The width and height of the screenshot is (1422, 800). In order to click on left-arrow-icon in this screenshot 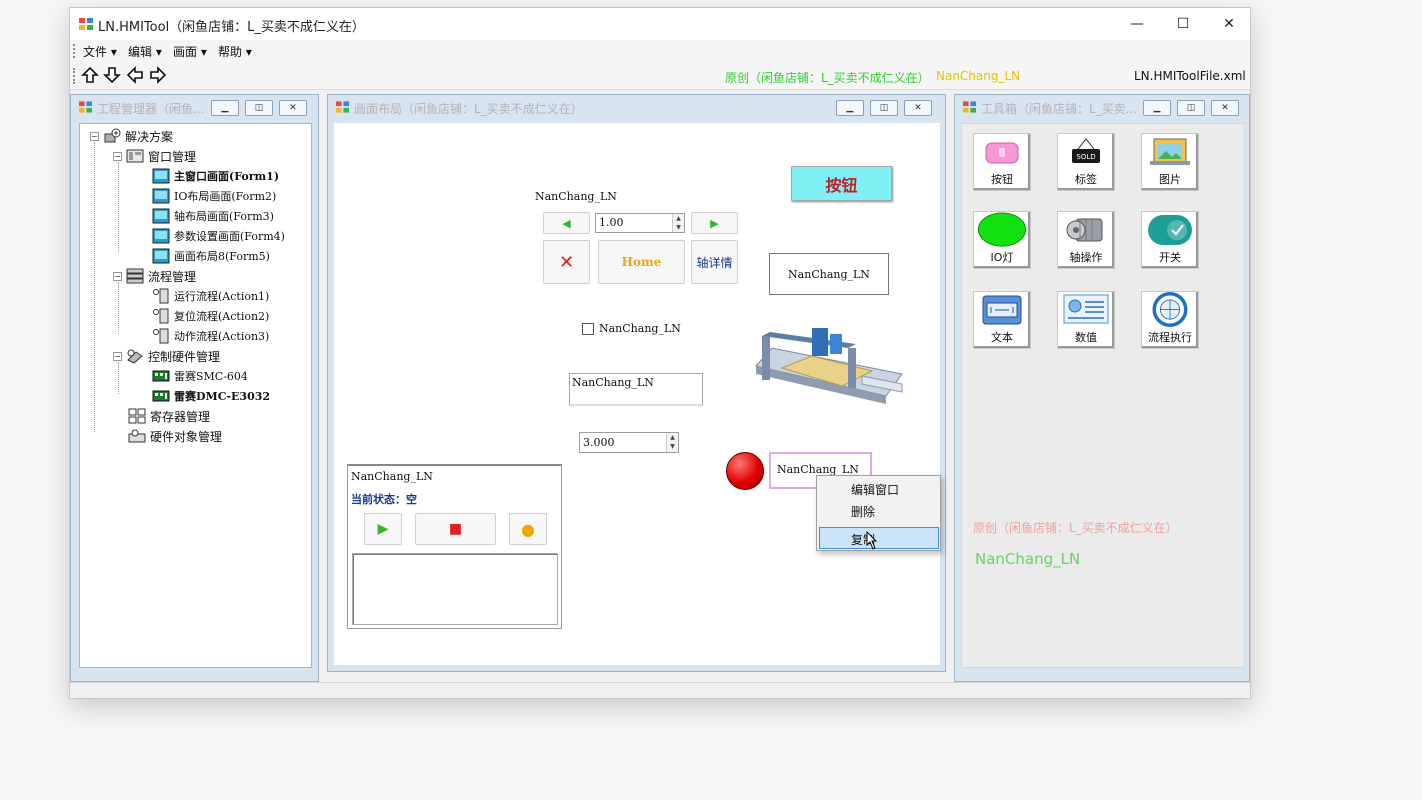, I will do `click(135, 75)`.